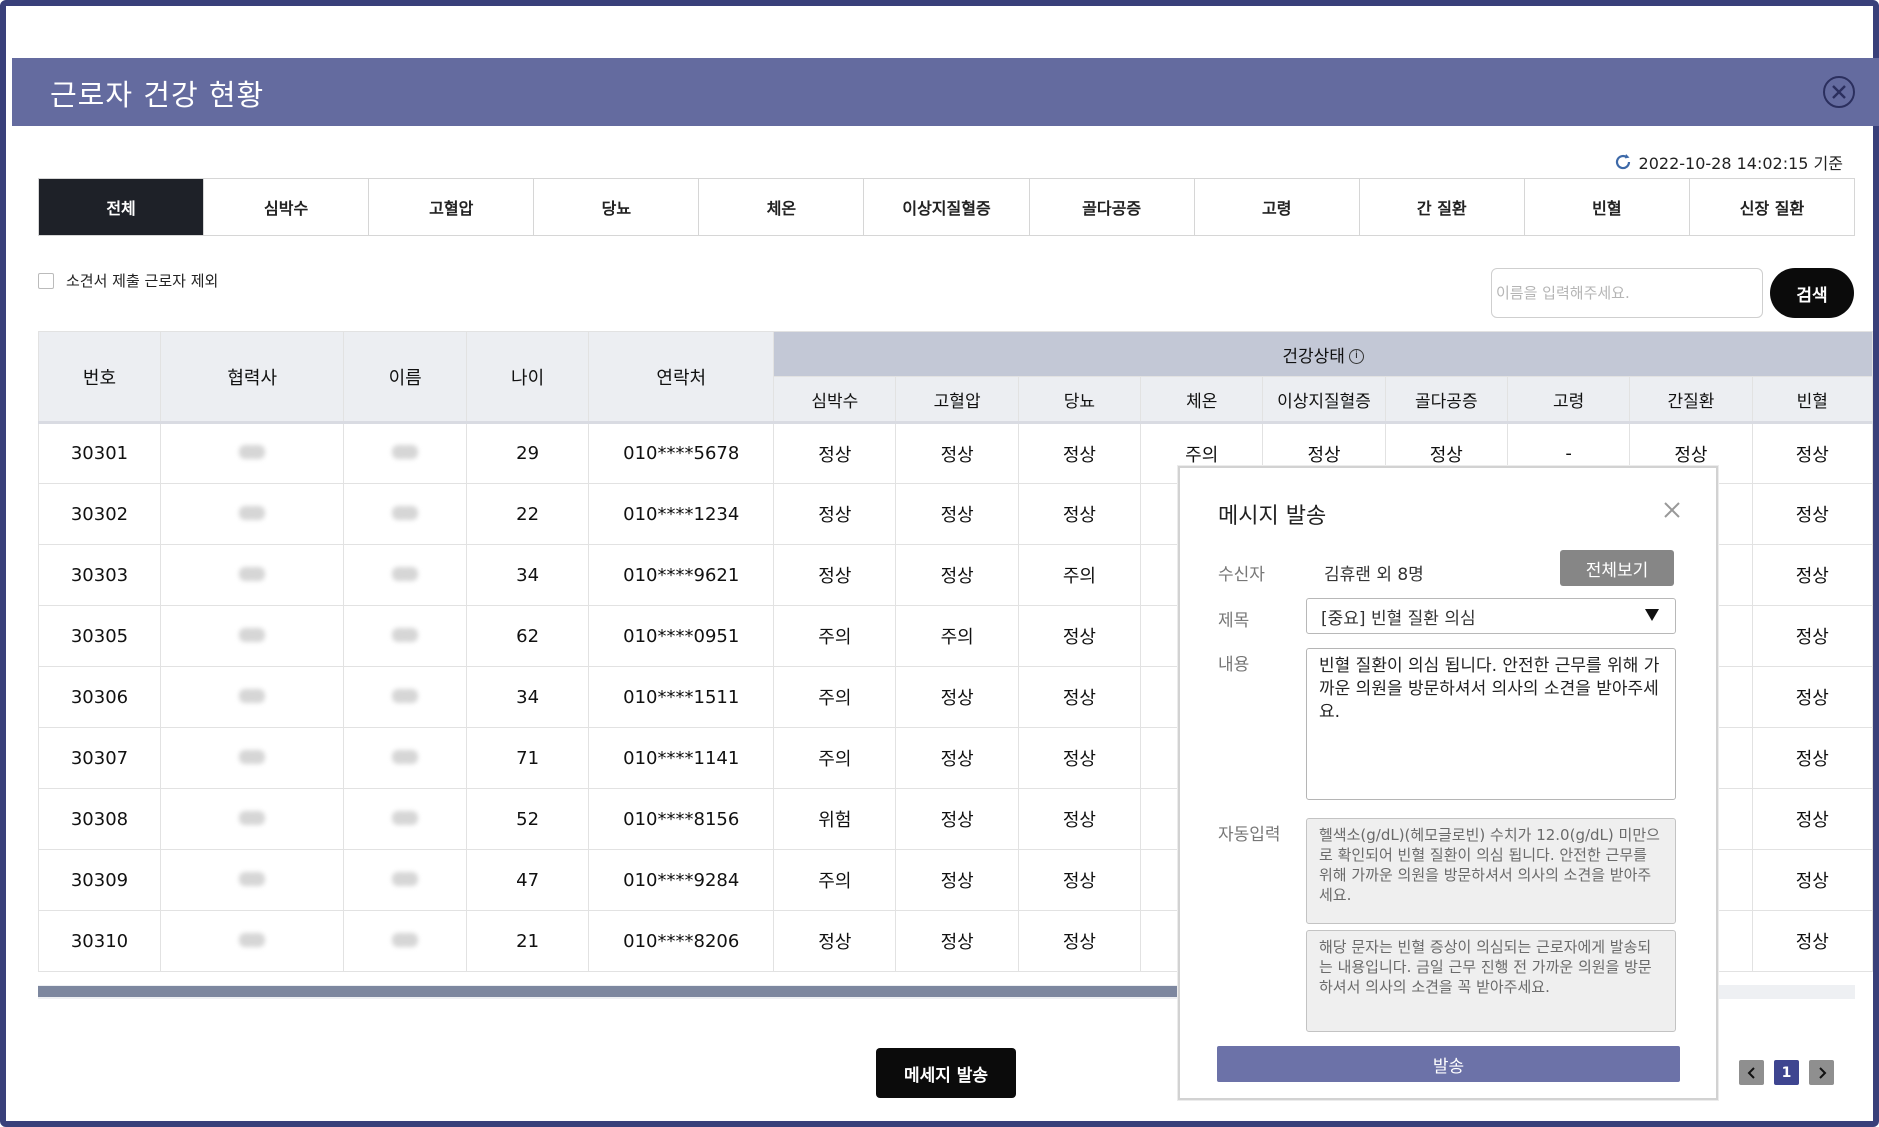 The width and height of the screenshot is (1879, 1127). I want to click on tab-diabetes: 당뇨, so click(617, 207).